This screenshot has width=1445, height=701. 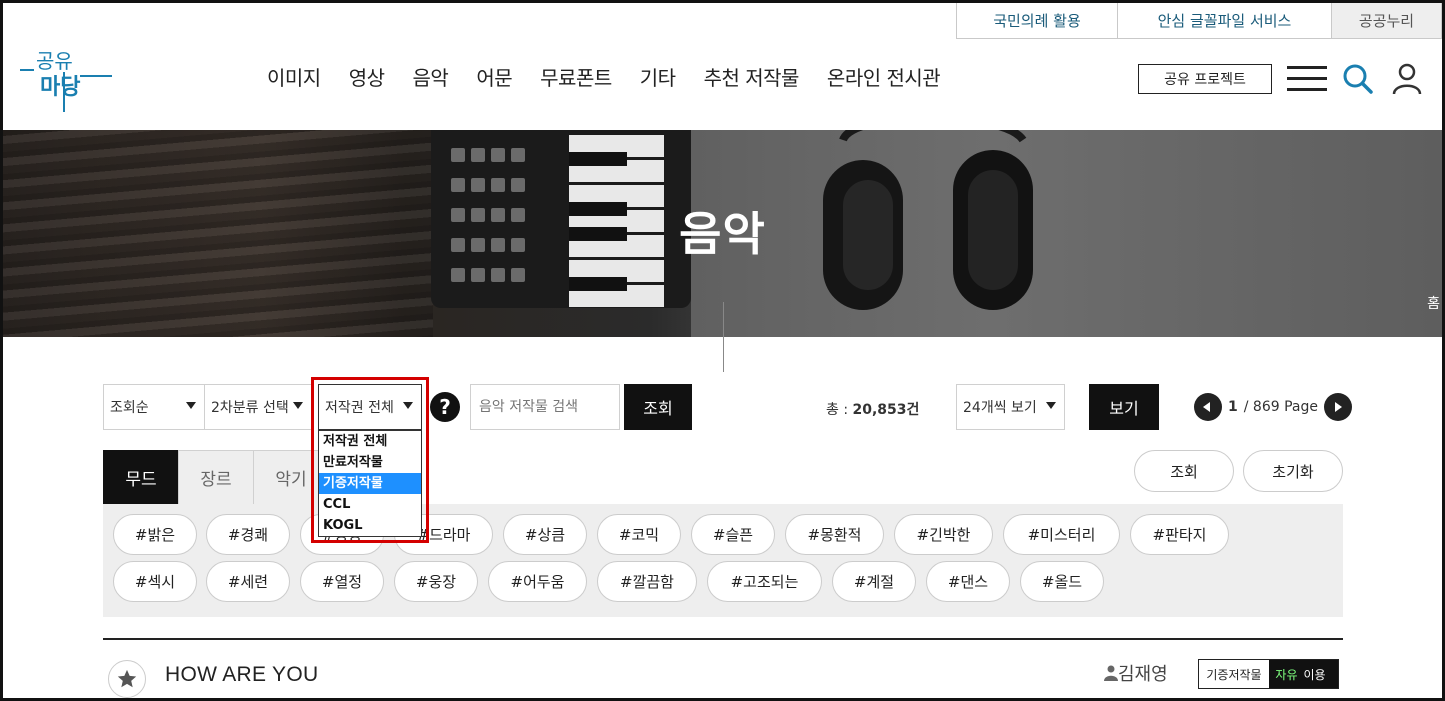 I want to click on sort-select-value: 조회순, so click(x=129, y=408).